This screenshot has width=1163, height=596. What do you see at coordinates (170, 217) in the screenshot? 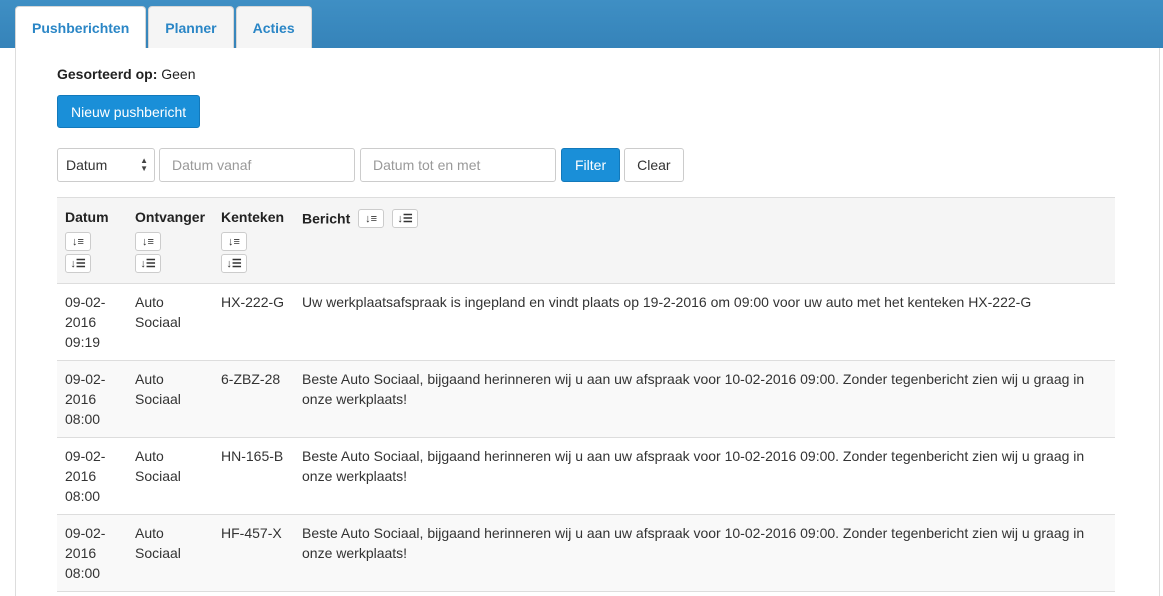
I see `header-ontvanger-label: Ontvanger` at bounding box center [170, 217].